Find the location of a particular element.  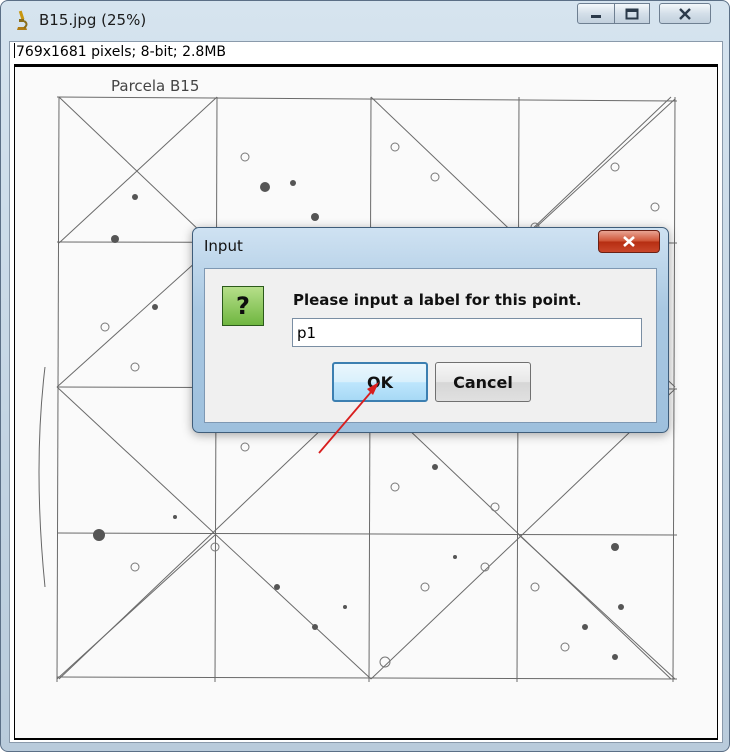

minimize-icon is located at coordinates (596, 16).